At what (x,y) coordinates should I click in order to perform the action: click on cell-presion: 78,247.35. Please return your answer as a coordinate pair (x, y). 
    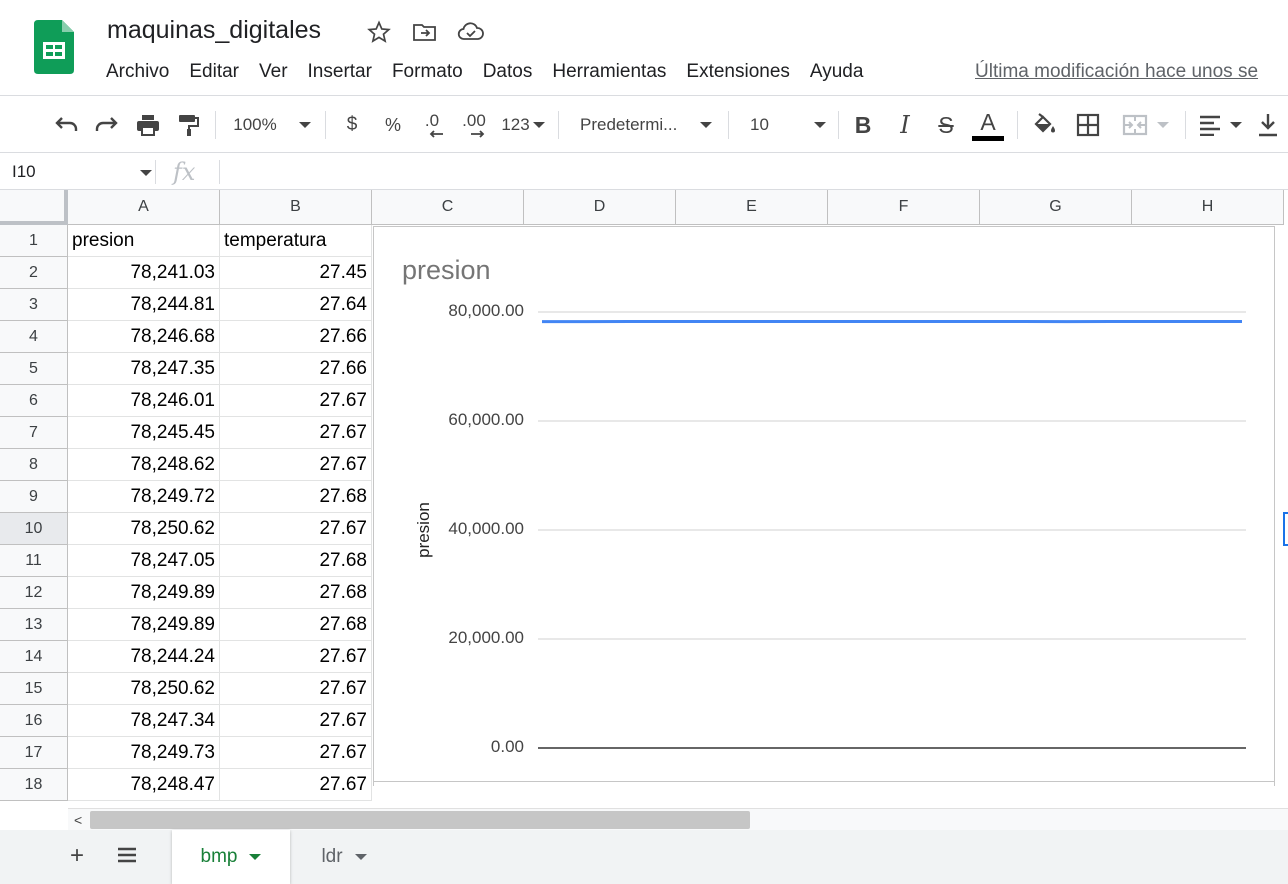
    Looking at the image, I should click on (144, 369).